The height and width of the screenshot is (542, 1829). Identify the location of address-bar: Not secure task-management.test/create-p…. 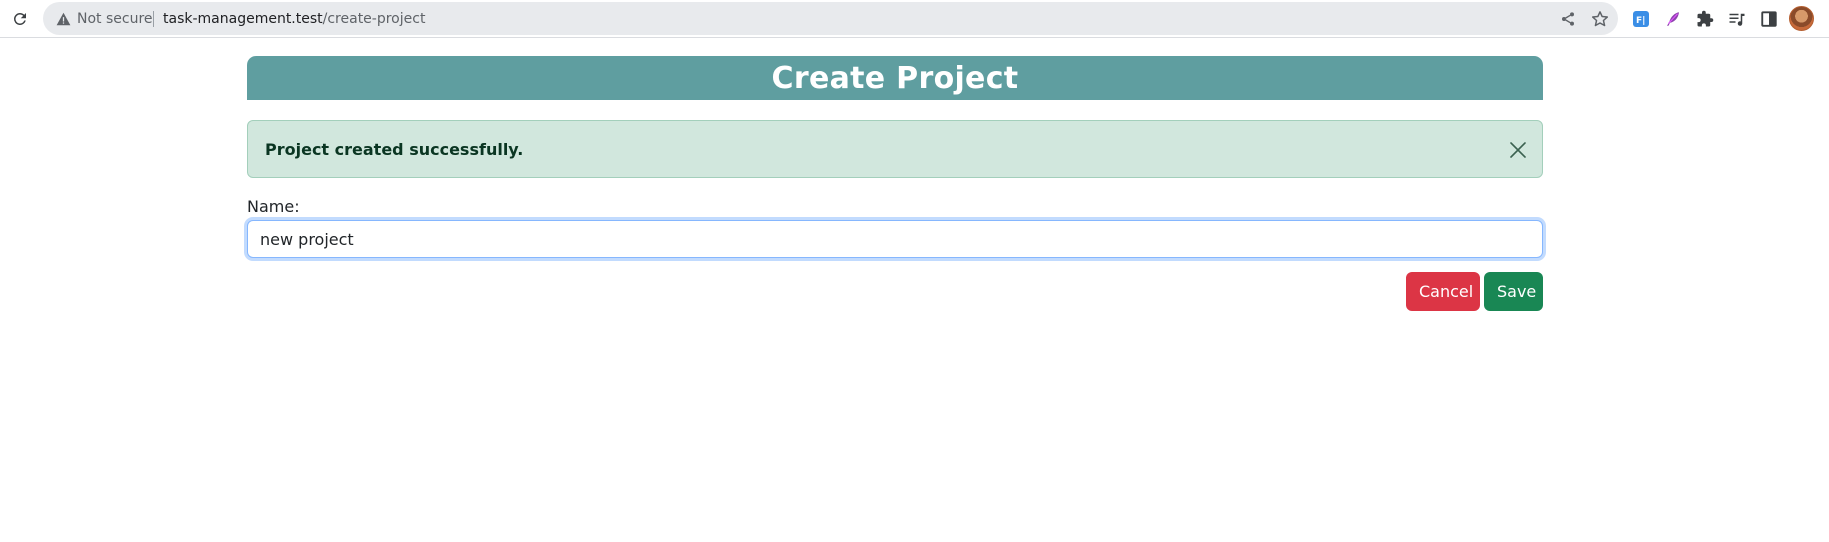
(830, 18).